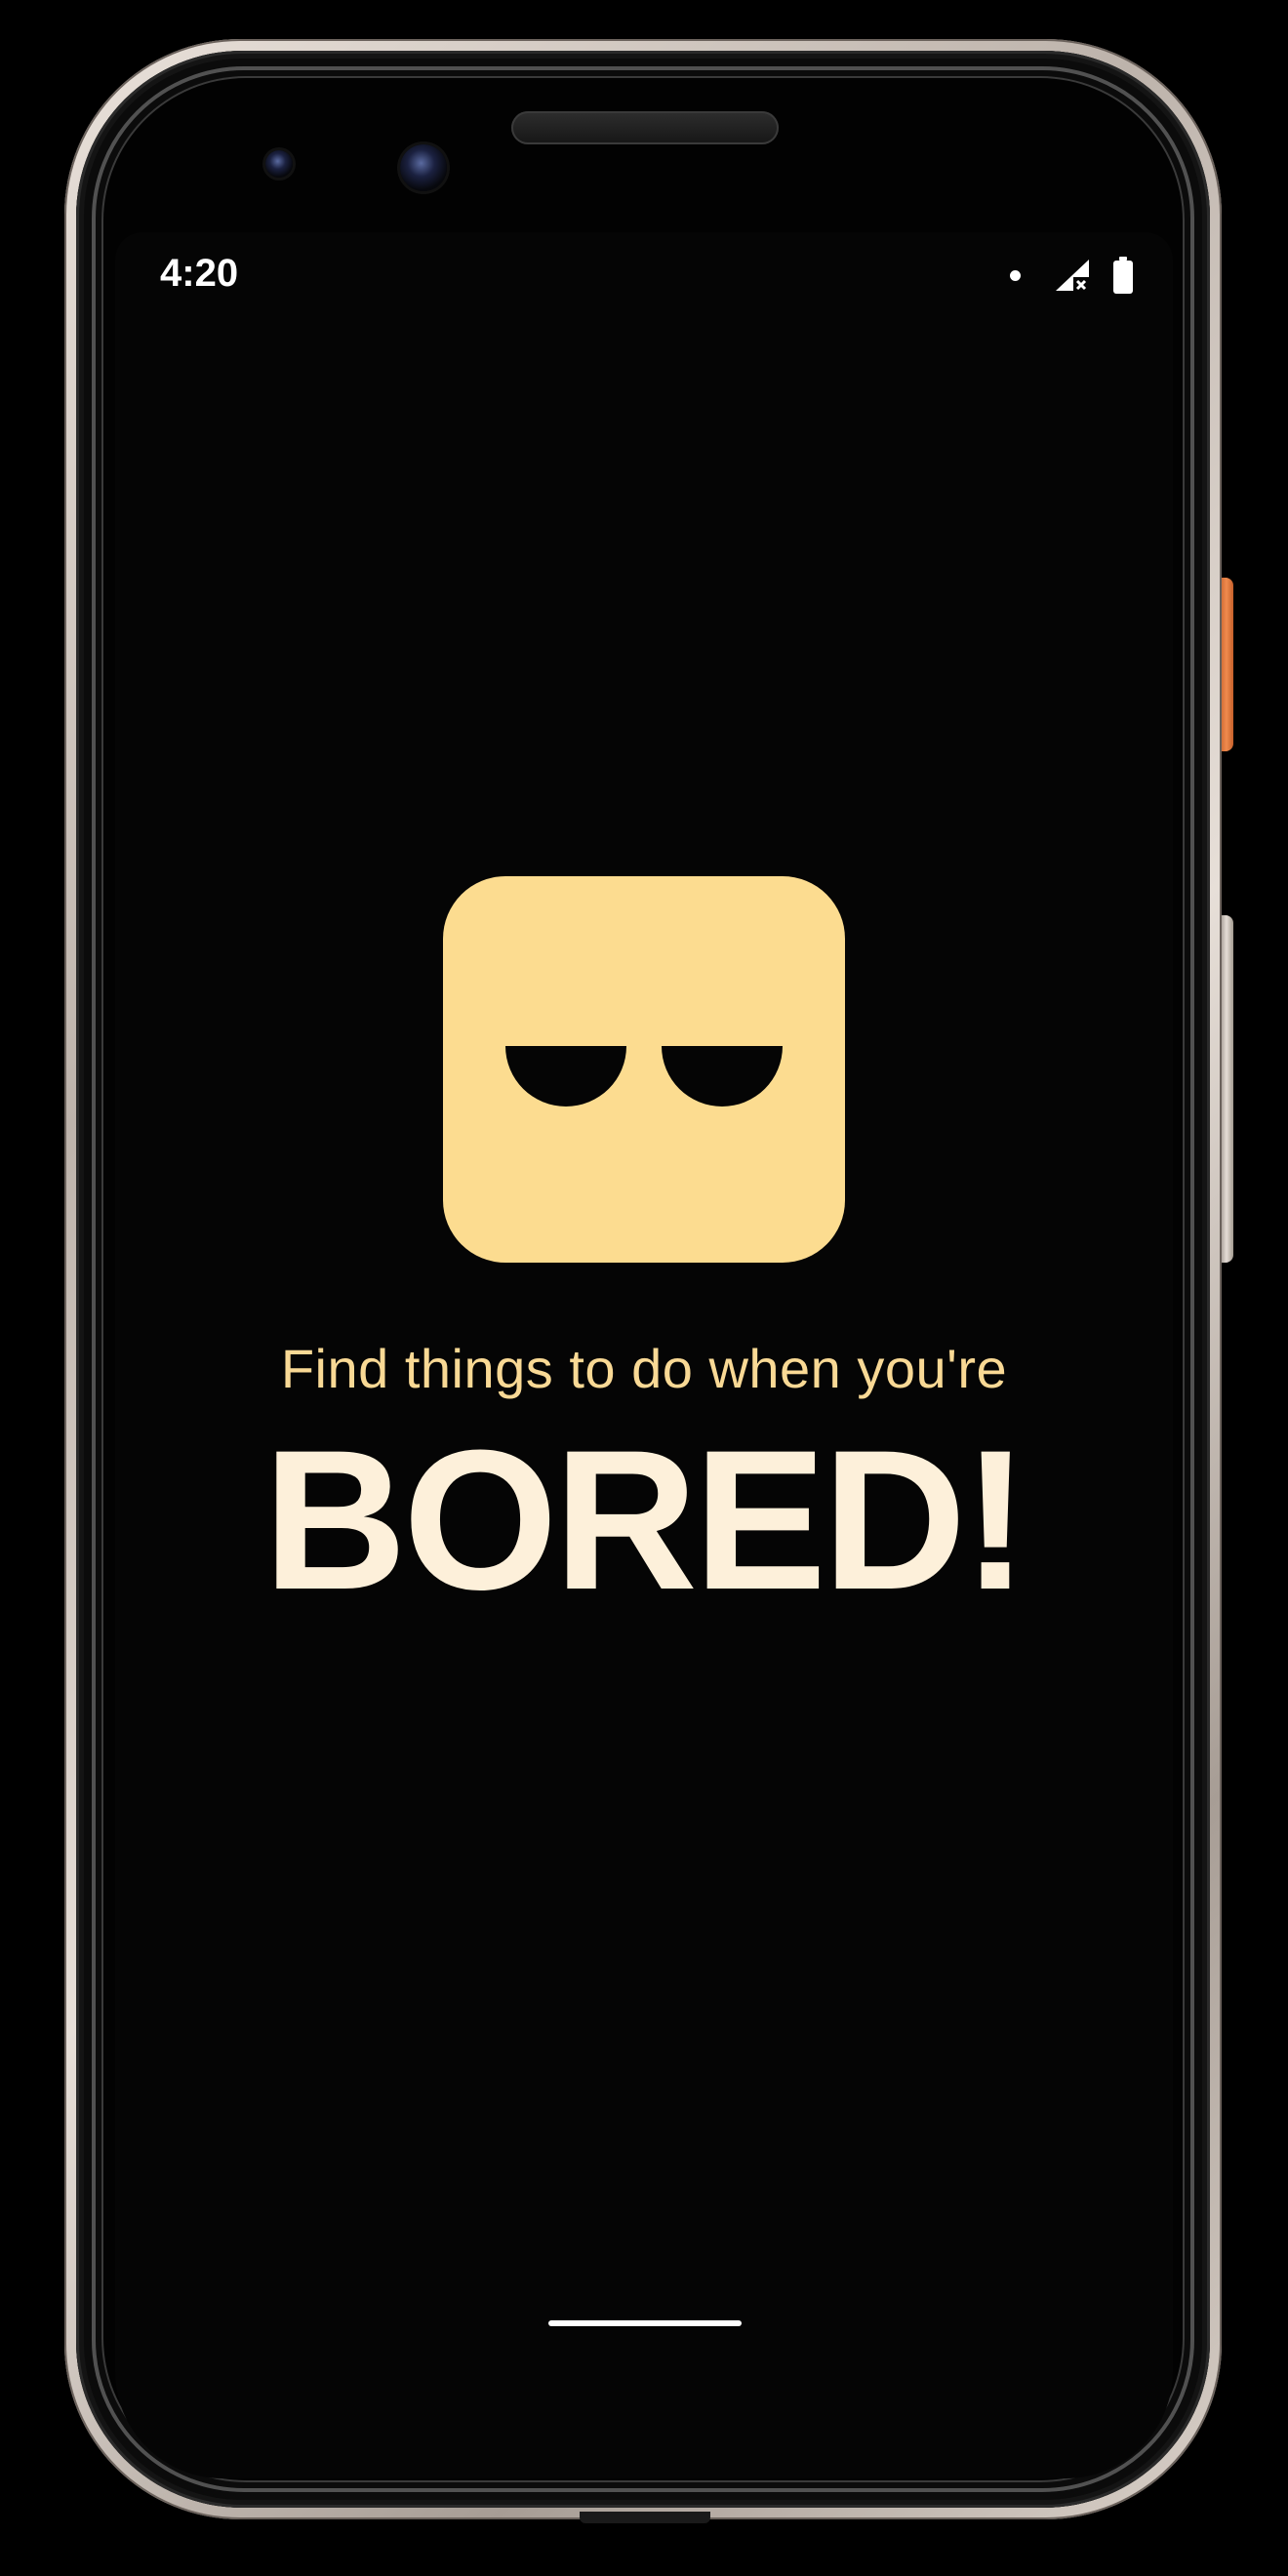 This screenshot has width=1288, height=2576. I want to click on status-bar: 4:20, so click(644, 276).